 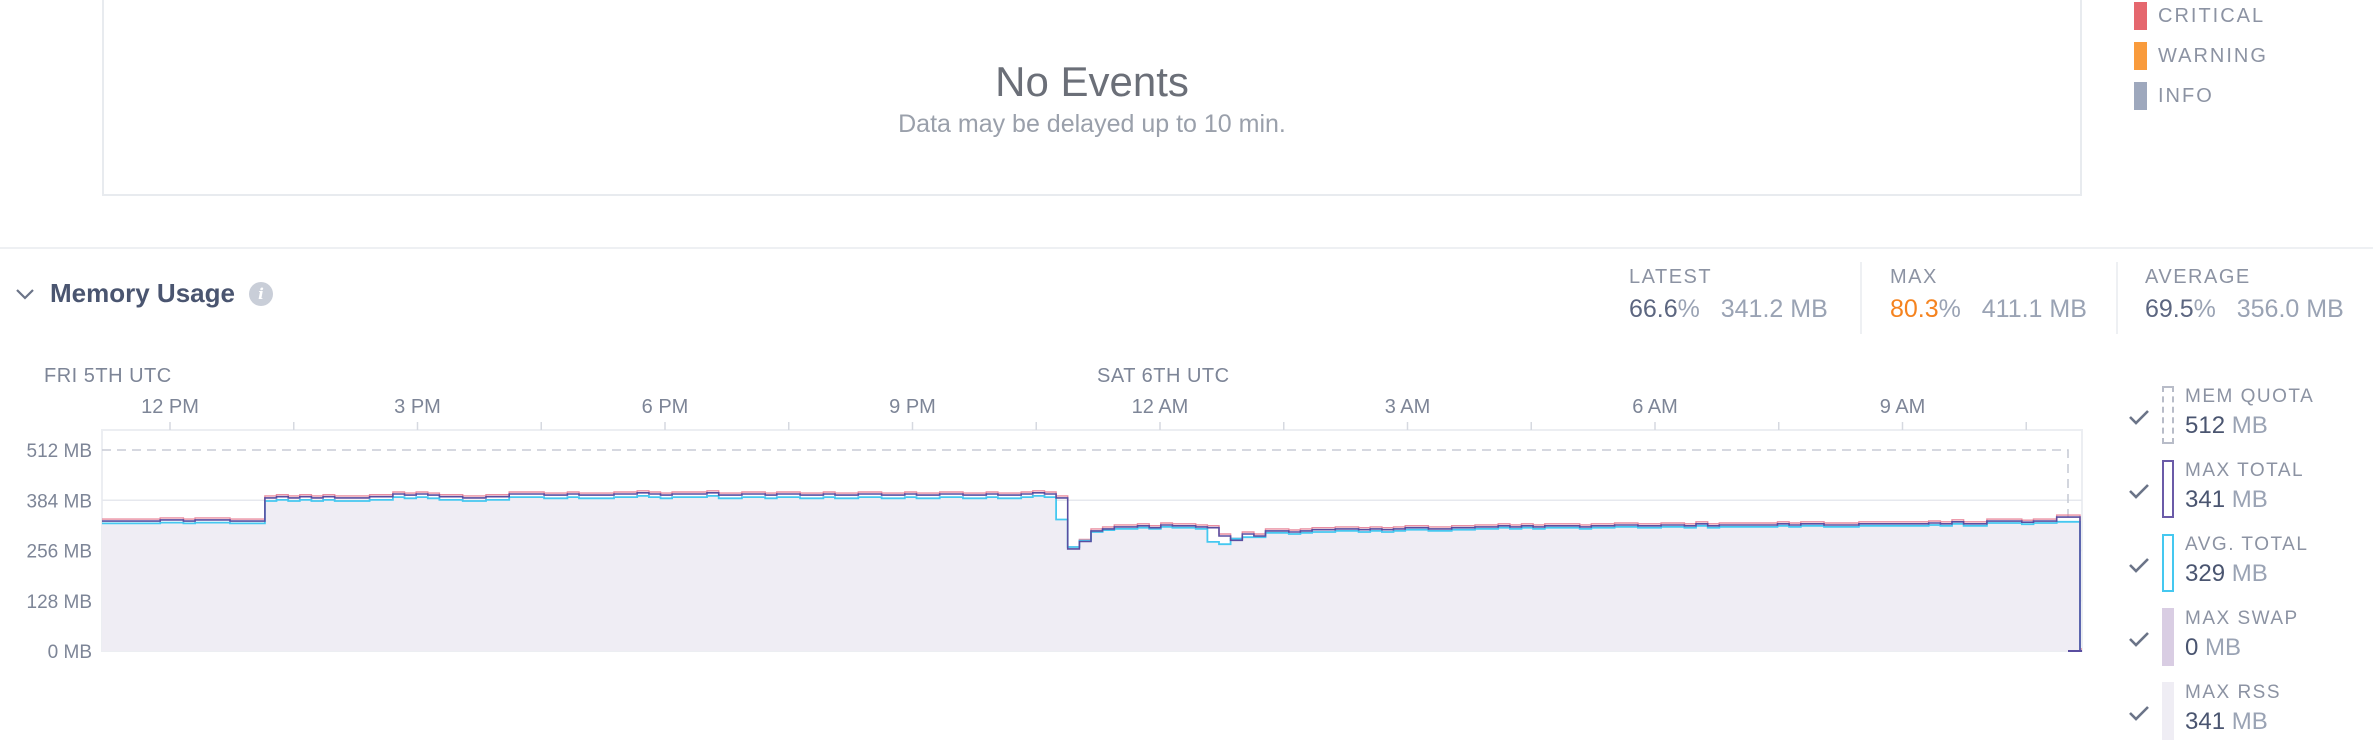 What do you see at coordinates (2140, 56) in the screenshot?
I see `warning-swatch` at bounding box center [2140, 56].